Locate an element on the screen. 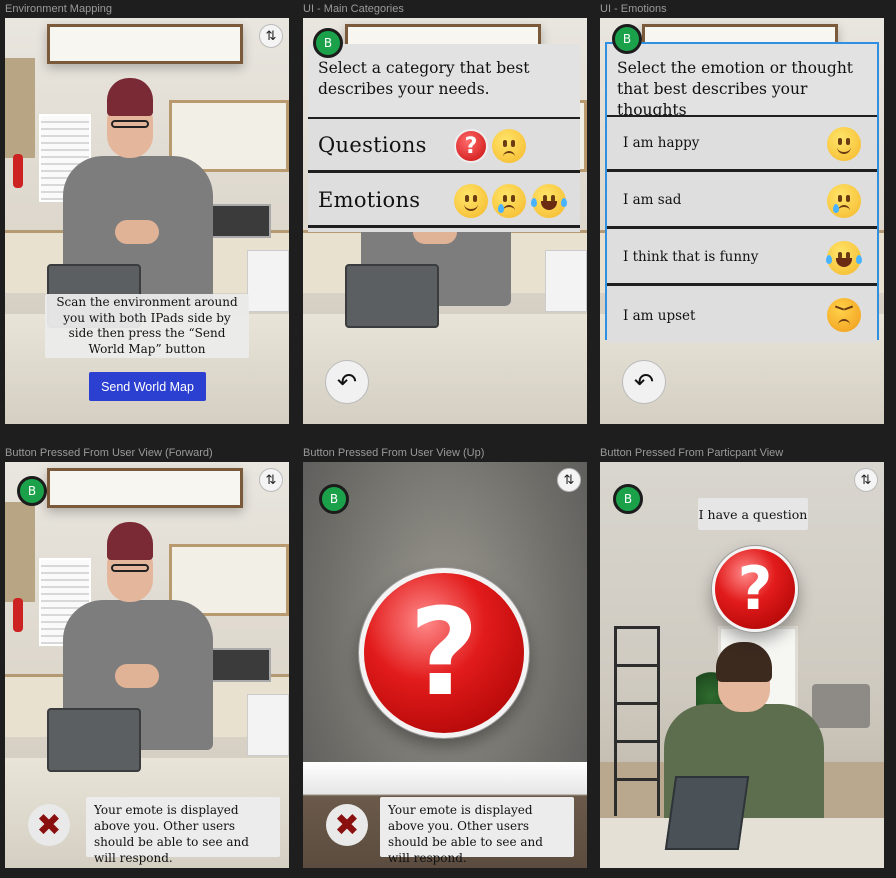 The width and height of the screenshot is (896, 878). emotion-item-upset: I am upset is located at coordinates (742, 315).